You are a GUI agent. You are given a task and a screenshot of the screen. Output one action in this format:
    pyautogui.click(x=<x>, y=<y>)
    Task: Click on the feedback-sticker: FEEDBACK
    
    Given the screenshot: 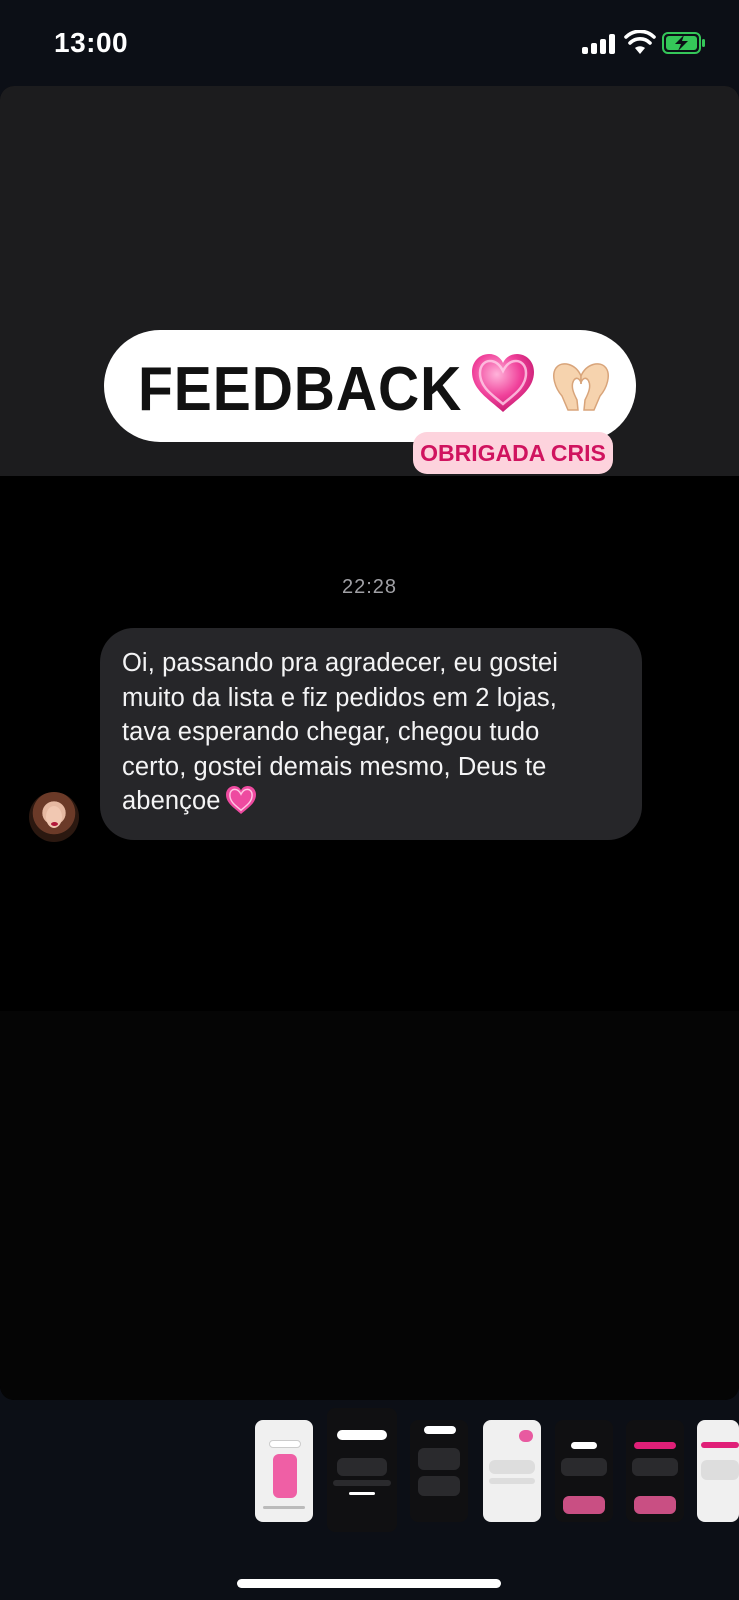 What is the action you would take?
    pyautogui.click(x=370, y=386)
    